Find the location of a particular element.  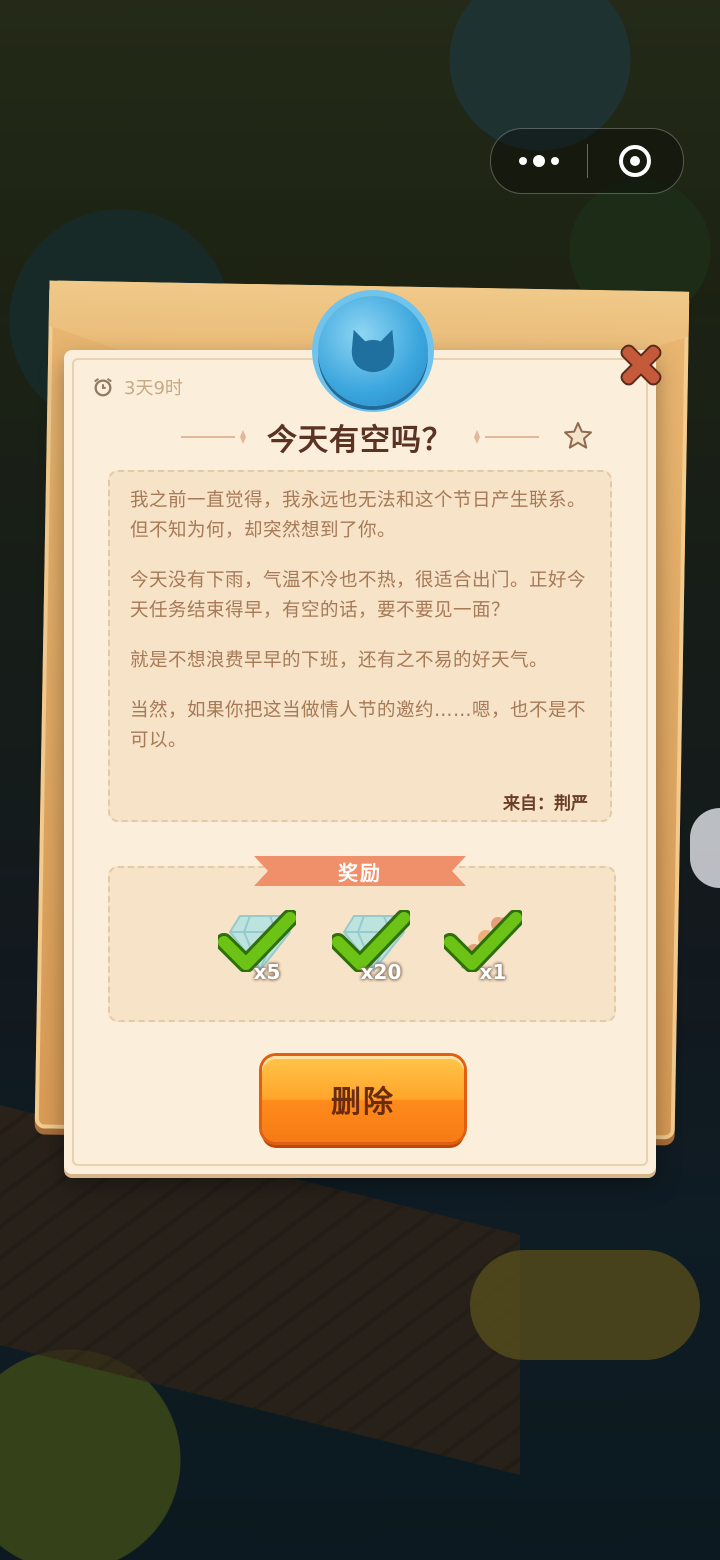

letter-sender: 来自：荆严 is located at coordinates (545, 801).